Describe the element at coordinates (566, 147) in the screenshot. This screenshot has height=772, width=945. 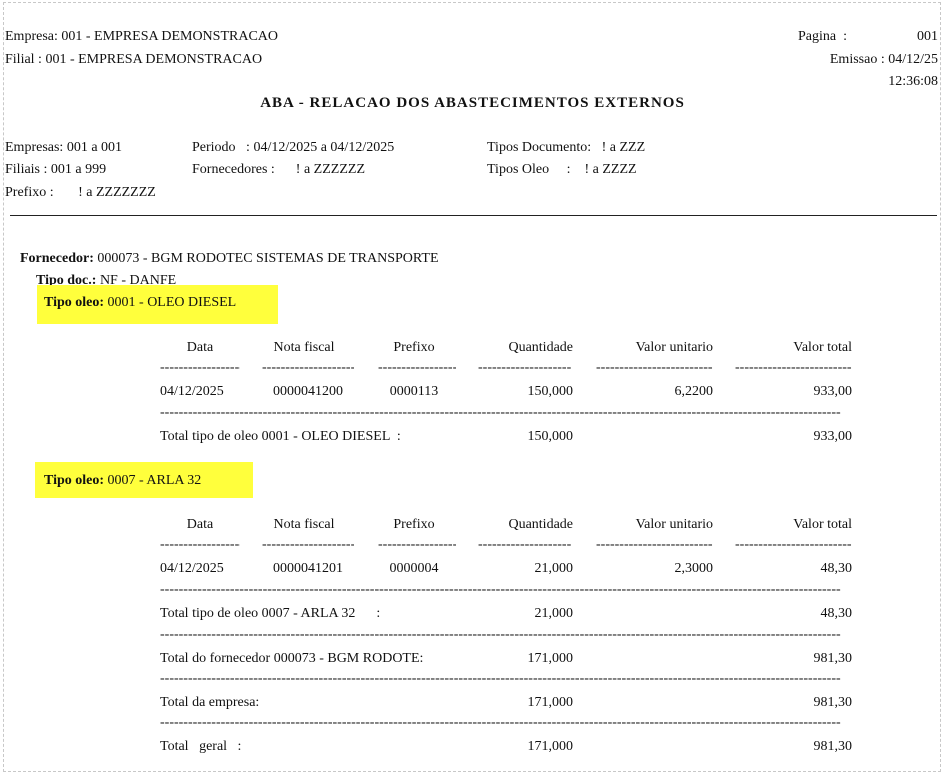
I see `param-tipos-documento: Tipos Documento: ! a ZZZ` at that location.